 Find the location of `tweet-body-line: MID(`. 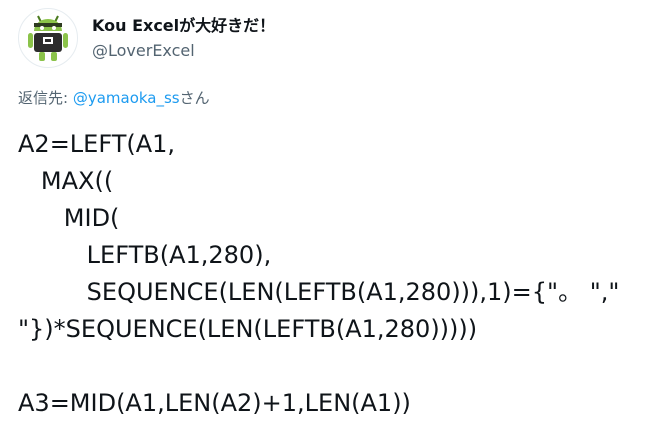

tweet-body-line: MID( is located at coordinates (69, 218).